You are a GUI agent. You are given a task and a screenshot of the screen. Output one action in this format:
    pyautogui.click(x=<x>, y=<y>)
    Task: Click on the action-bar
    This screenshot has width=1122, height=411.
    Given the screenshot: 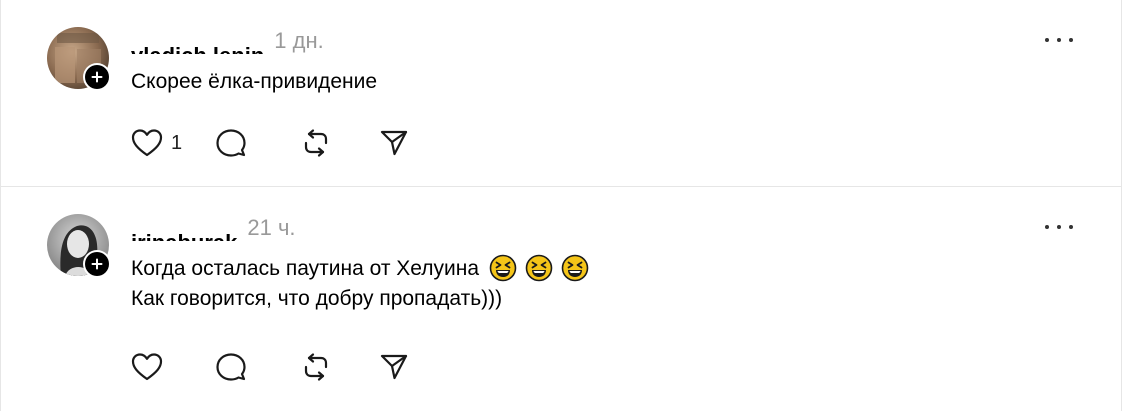 What is the action you would take?
    pyautogui.click(x=270, y=367)
    